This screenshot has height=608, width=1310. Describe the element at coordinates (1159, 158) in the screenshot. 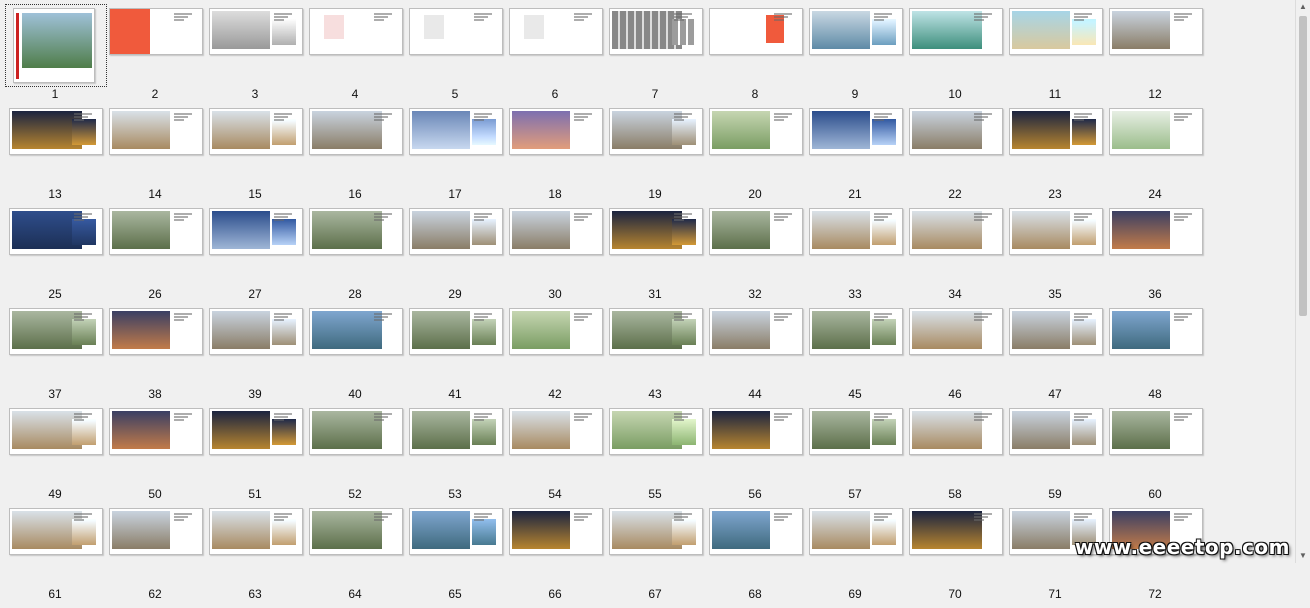

I see `slide-thumbnail: 24` at that location.